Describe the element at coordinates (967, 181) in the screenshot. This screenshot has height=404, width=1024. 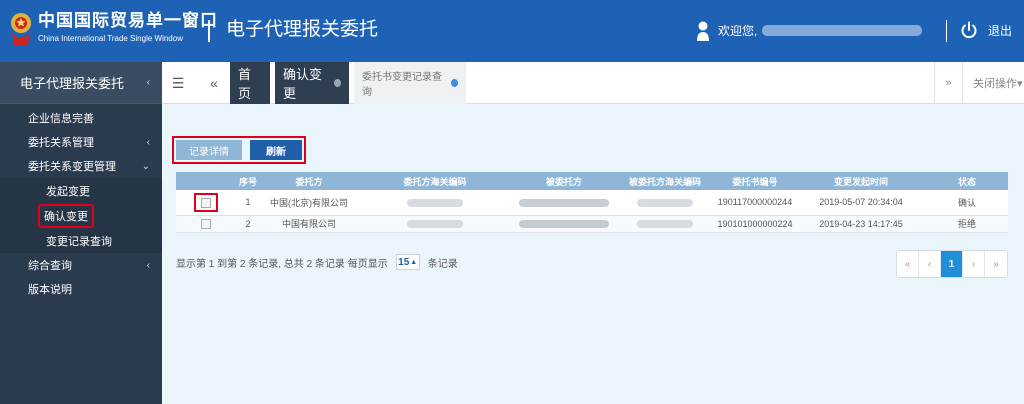
I see `col-status: 状态` at that location.